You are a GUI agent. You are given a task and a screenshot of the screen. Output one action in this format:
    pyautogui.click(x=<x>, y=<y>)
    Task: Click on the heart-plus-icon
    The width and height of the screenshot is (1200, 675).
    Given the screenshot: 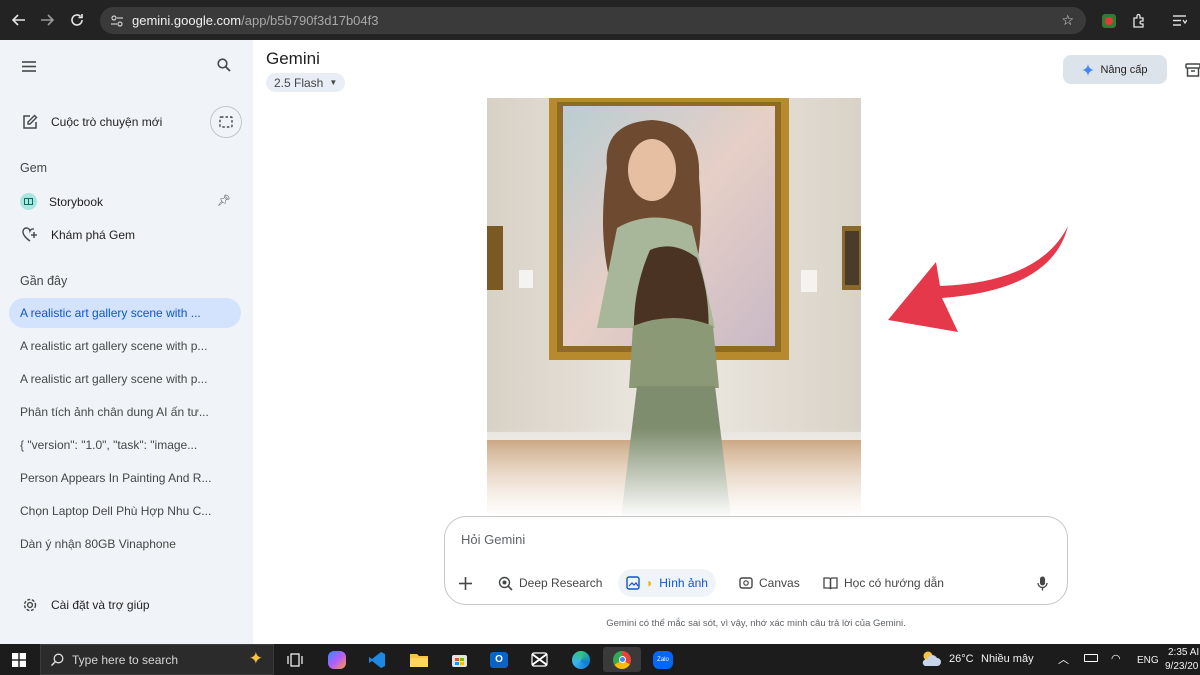 What is the action you would take?
    pyautogui.click(x=29, y=234)
    